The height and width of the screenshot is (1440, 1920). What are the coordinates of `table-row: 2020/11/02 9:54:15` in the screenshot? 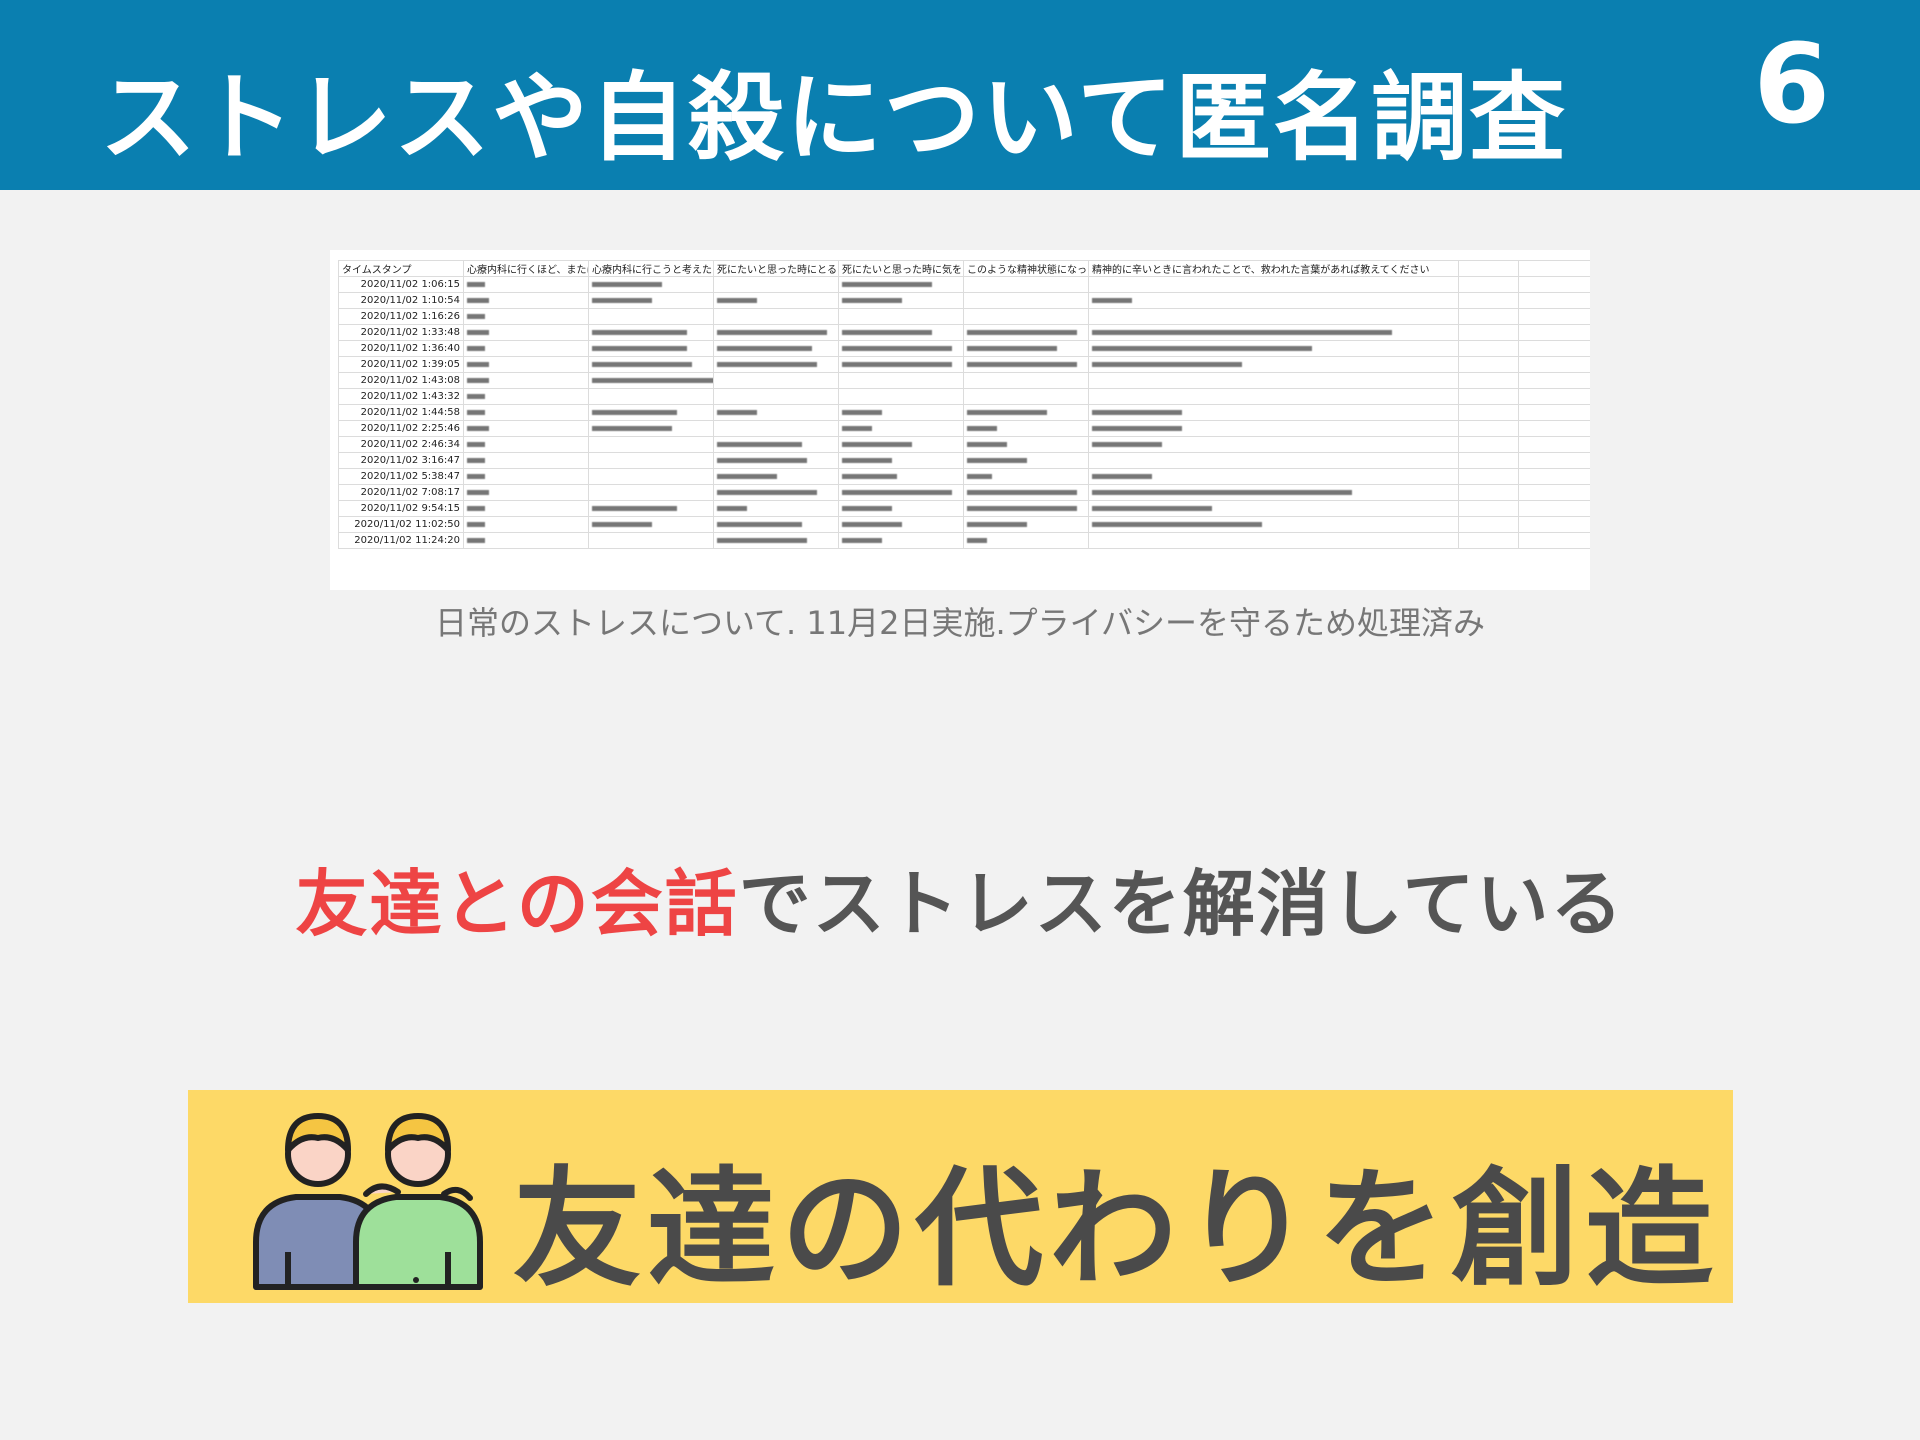 It's located at (964, 508).